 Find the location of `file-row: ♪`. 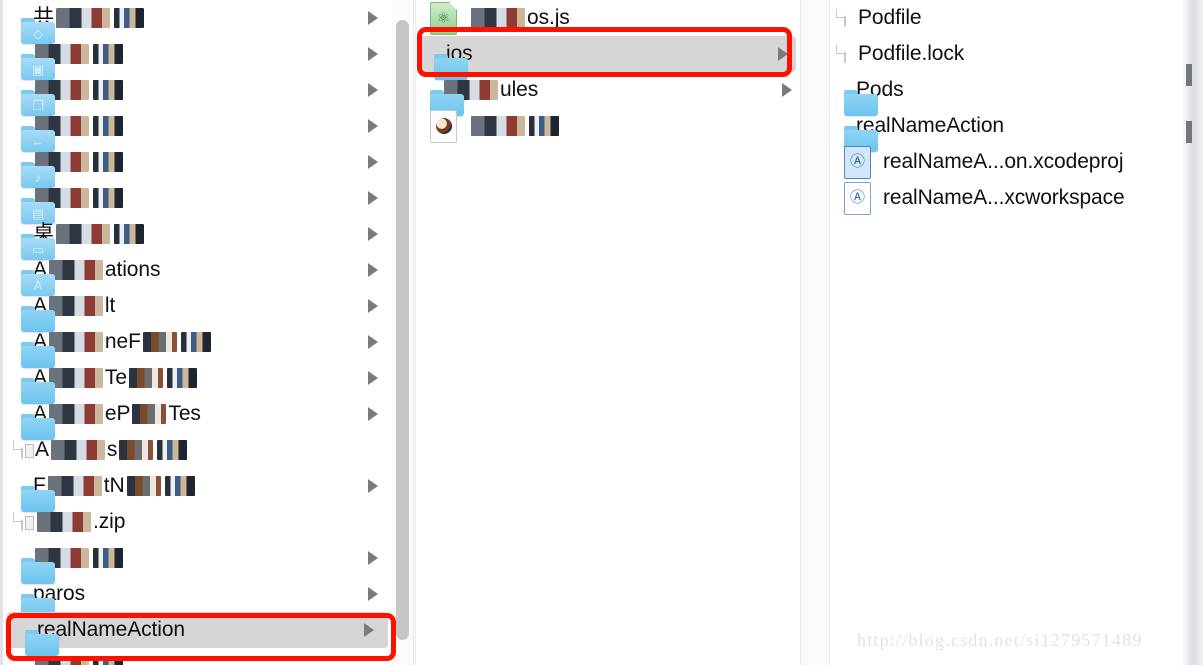

file-row: ♪ is located at coordinates (197, 166).